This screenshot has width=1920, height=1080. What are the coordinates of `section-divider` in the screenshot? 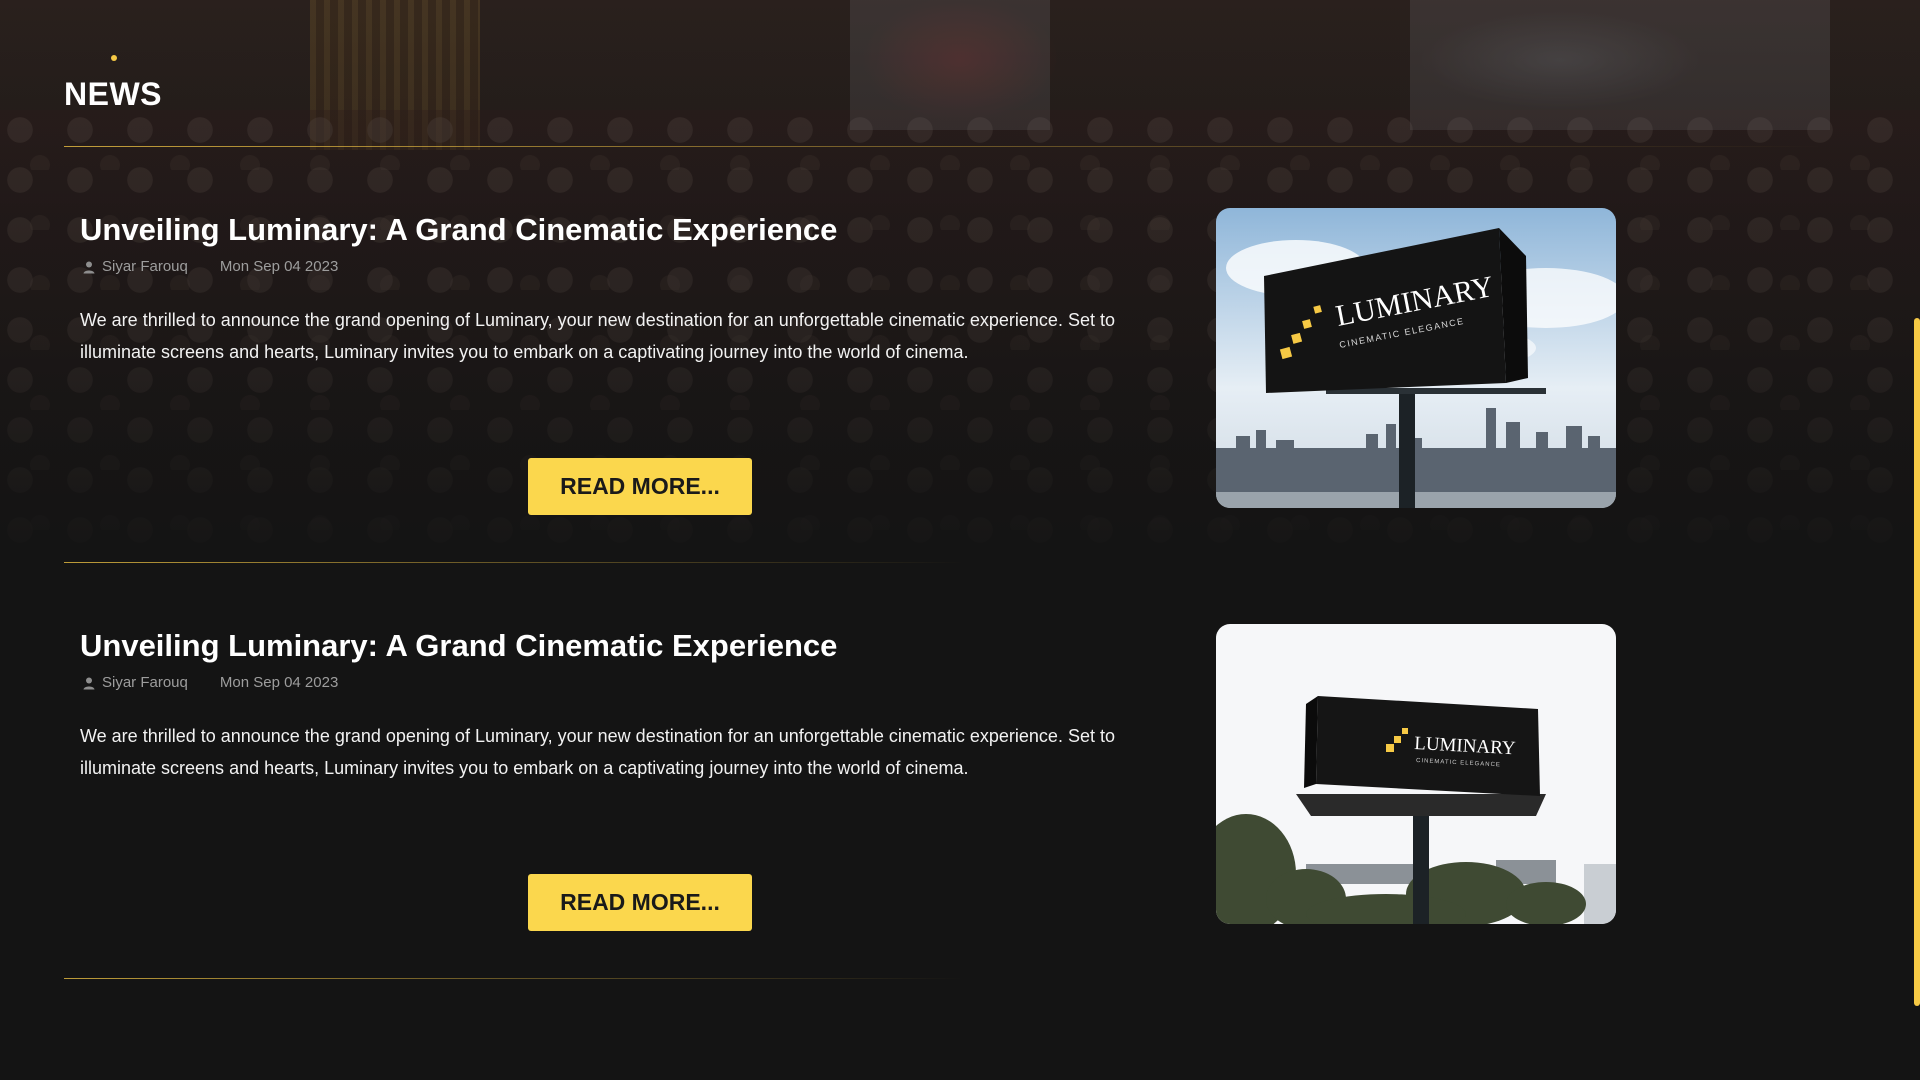 It's located at (944, 146).